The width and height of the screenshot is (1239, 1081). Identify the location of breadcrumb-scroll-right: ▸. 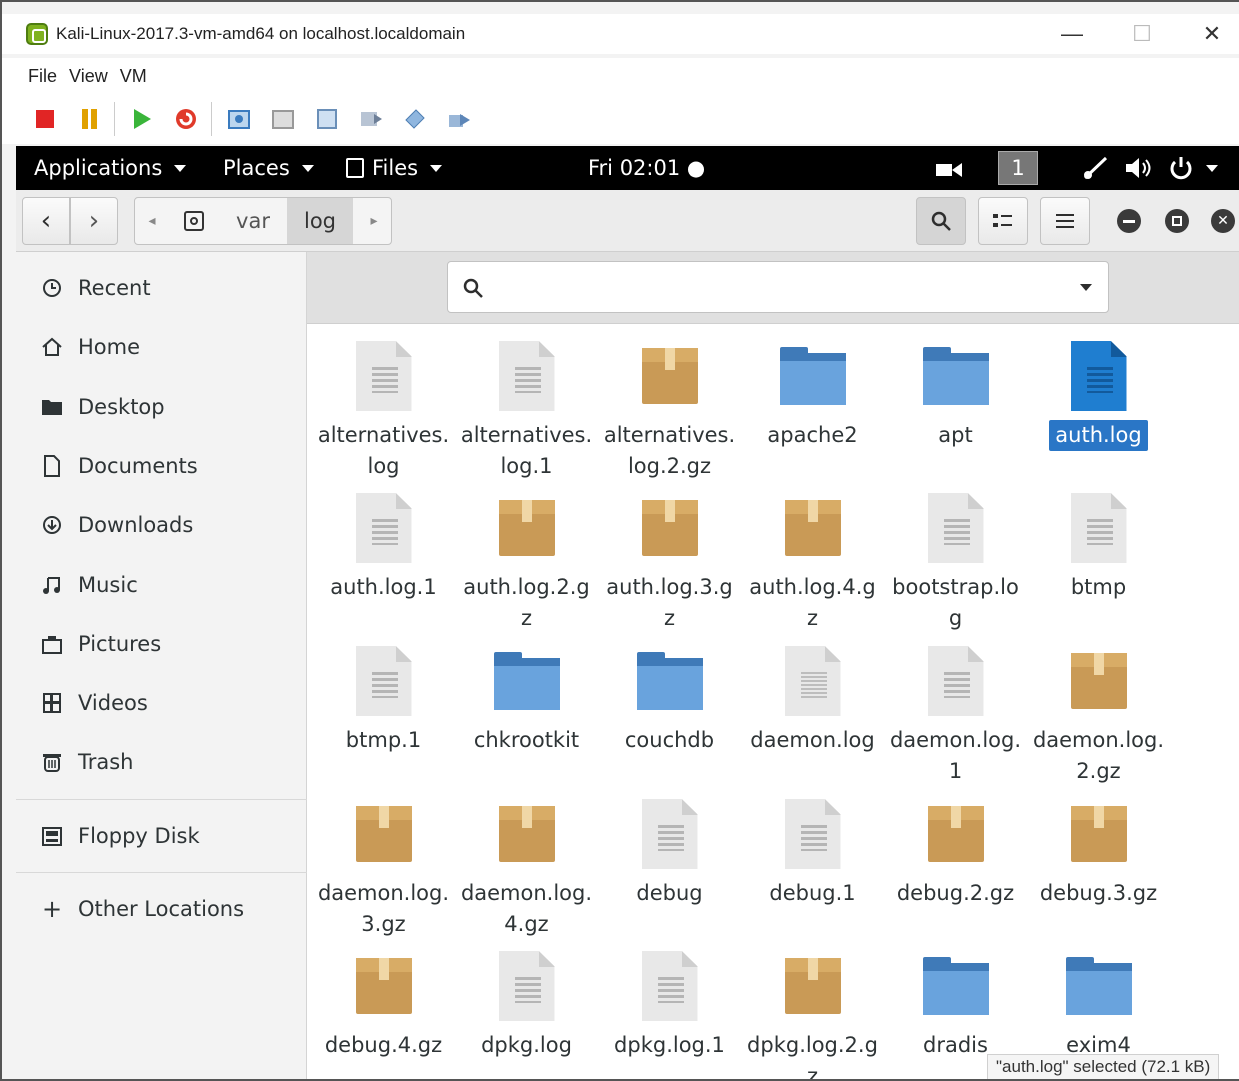
(374, 221).